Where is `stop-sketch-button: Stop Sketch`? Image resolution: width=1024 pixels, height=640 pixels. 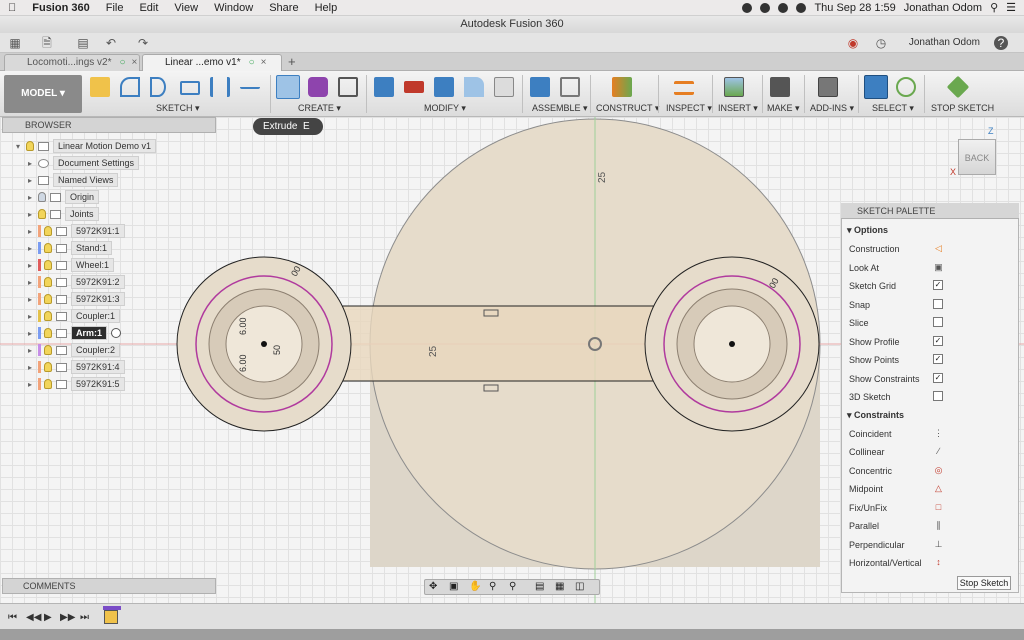 stop-sketch-button: Stop Sketch is located at coordinates (984, 583).